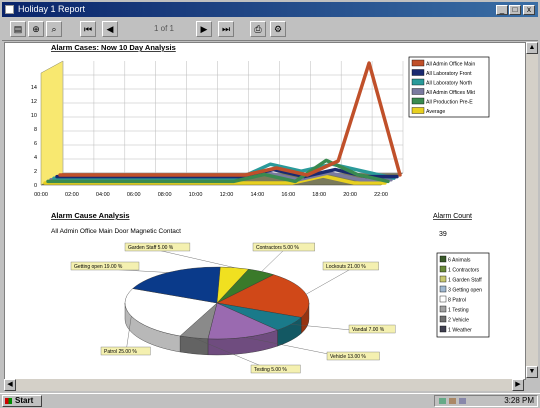  I want to click on pie-legend-label: 3 Getting open, so click(465, 291).